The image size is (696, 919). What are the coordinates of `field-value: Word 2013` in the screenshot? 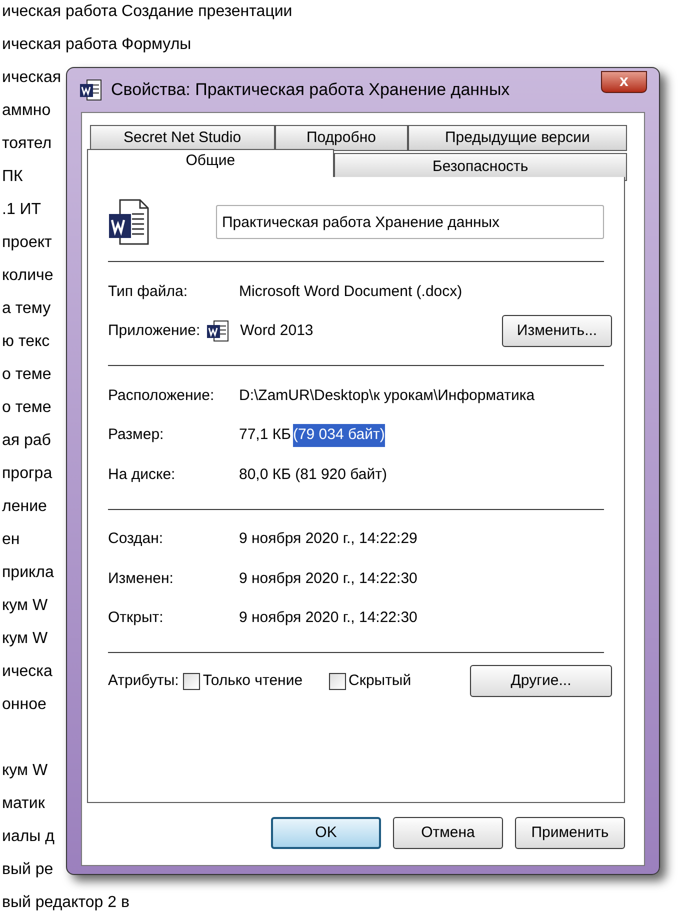 It's located at (277, 331).